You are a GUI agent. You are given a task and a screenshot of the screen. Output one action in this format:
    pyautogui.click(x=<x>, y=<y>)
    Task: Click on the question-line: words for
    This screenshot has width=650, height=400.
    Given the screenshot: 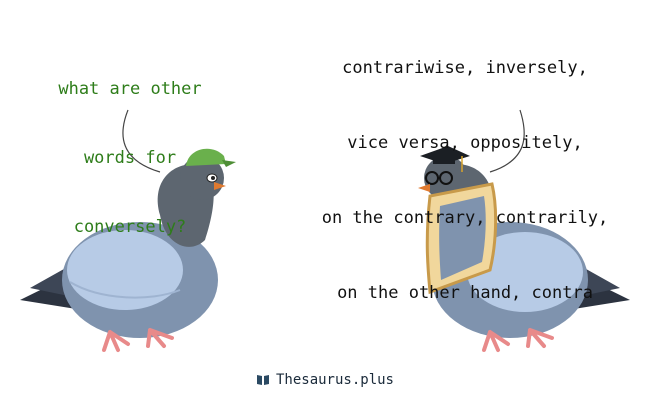 What is the action you would take?
    pyautogui.click(x=130, y=158)
    